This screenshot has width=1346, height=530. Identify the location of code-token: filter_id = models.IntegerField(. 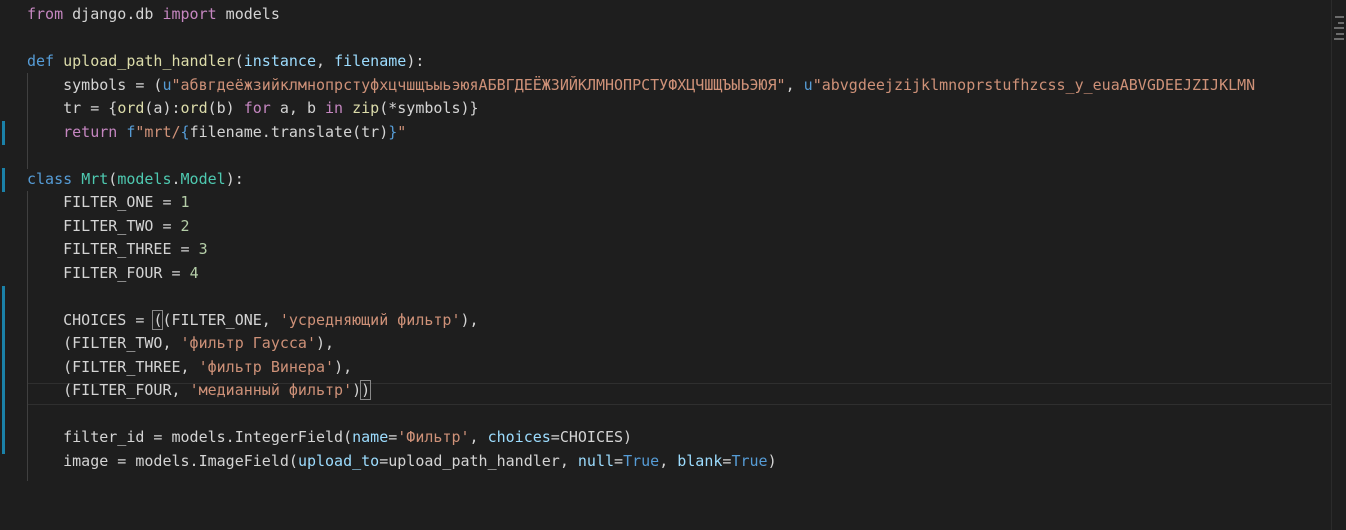
(190, 437).